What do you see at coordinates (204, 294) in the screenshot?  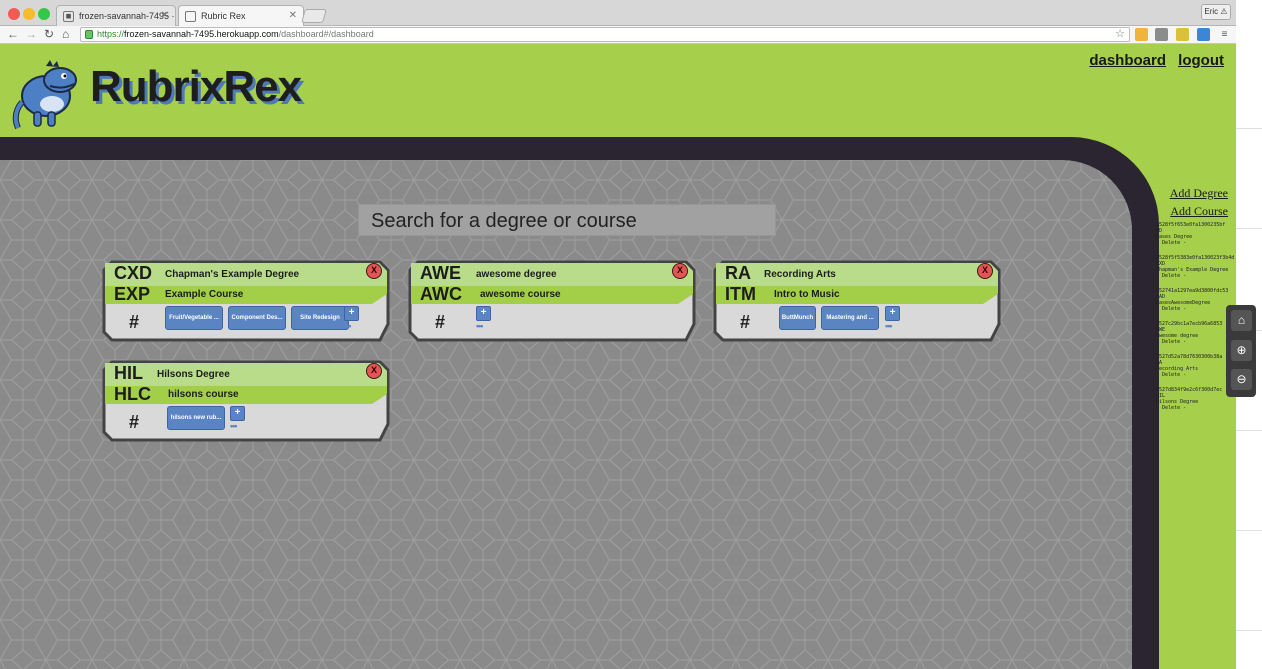 I see `course-name: Example Course` at bounding box center [204, 294].